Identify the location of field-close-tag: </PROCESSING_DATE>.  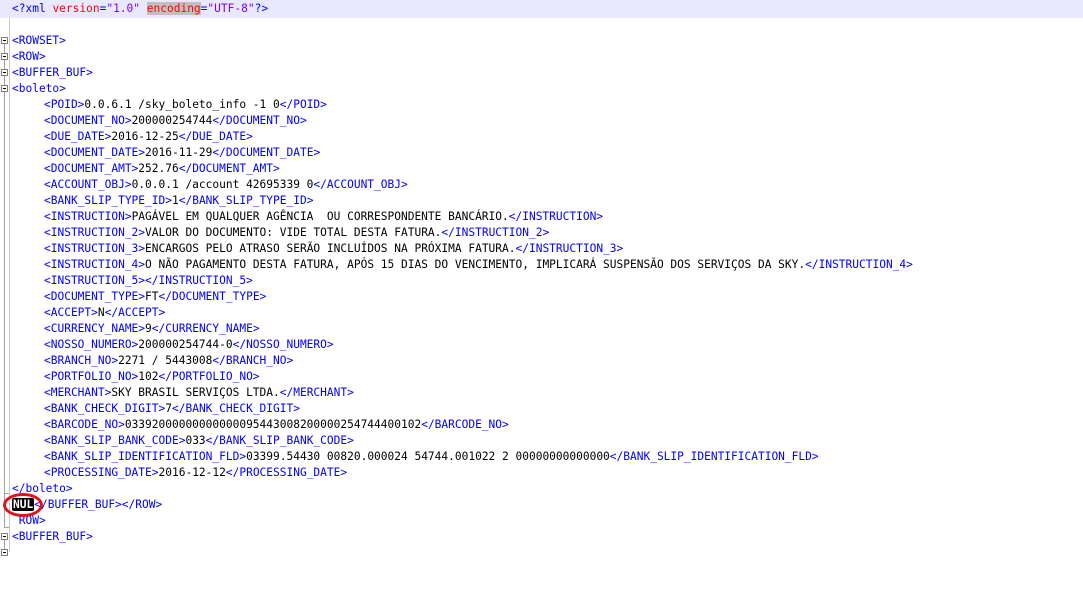
(286, 472).